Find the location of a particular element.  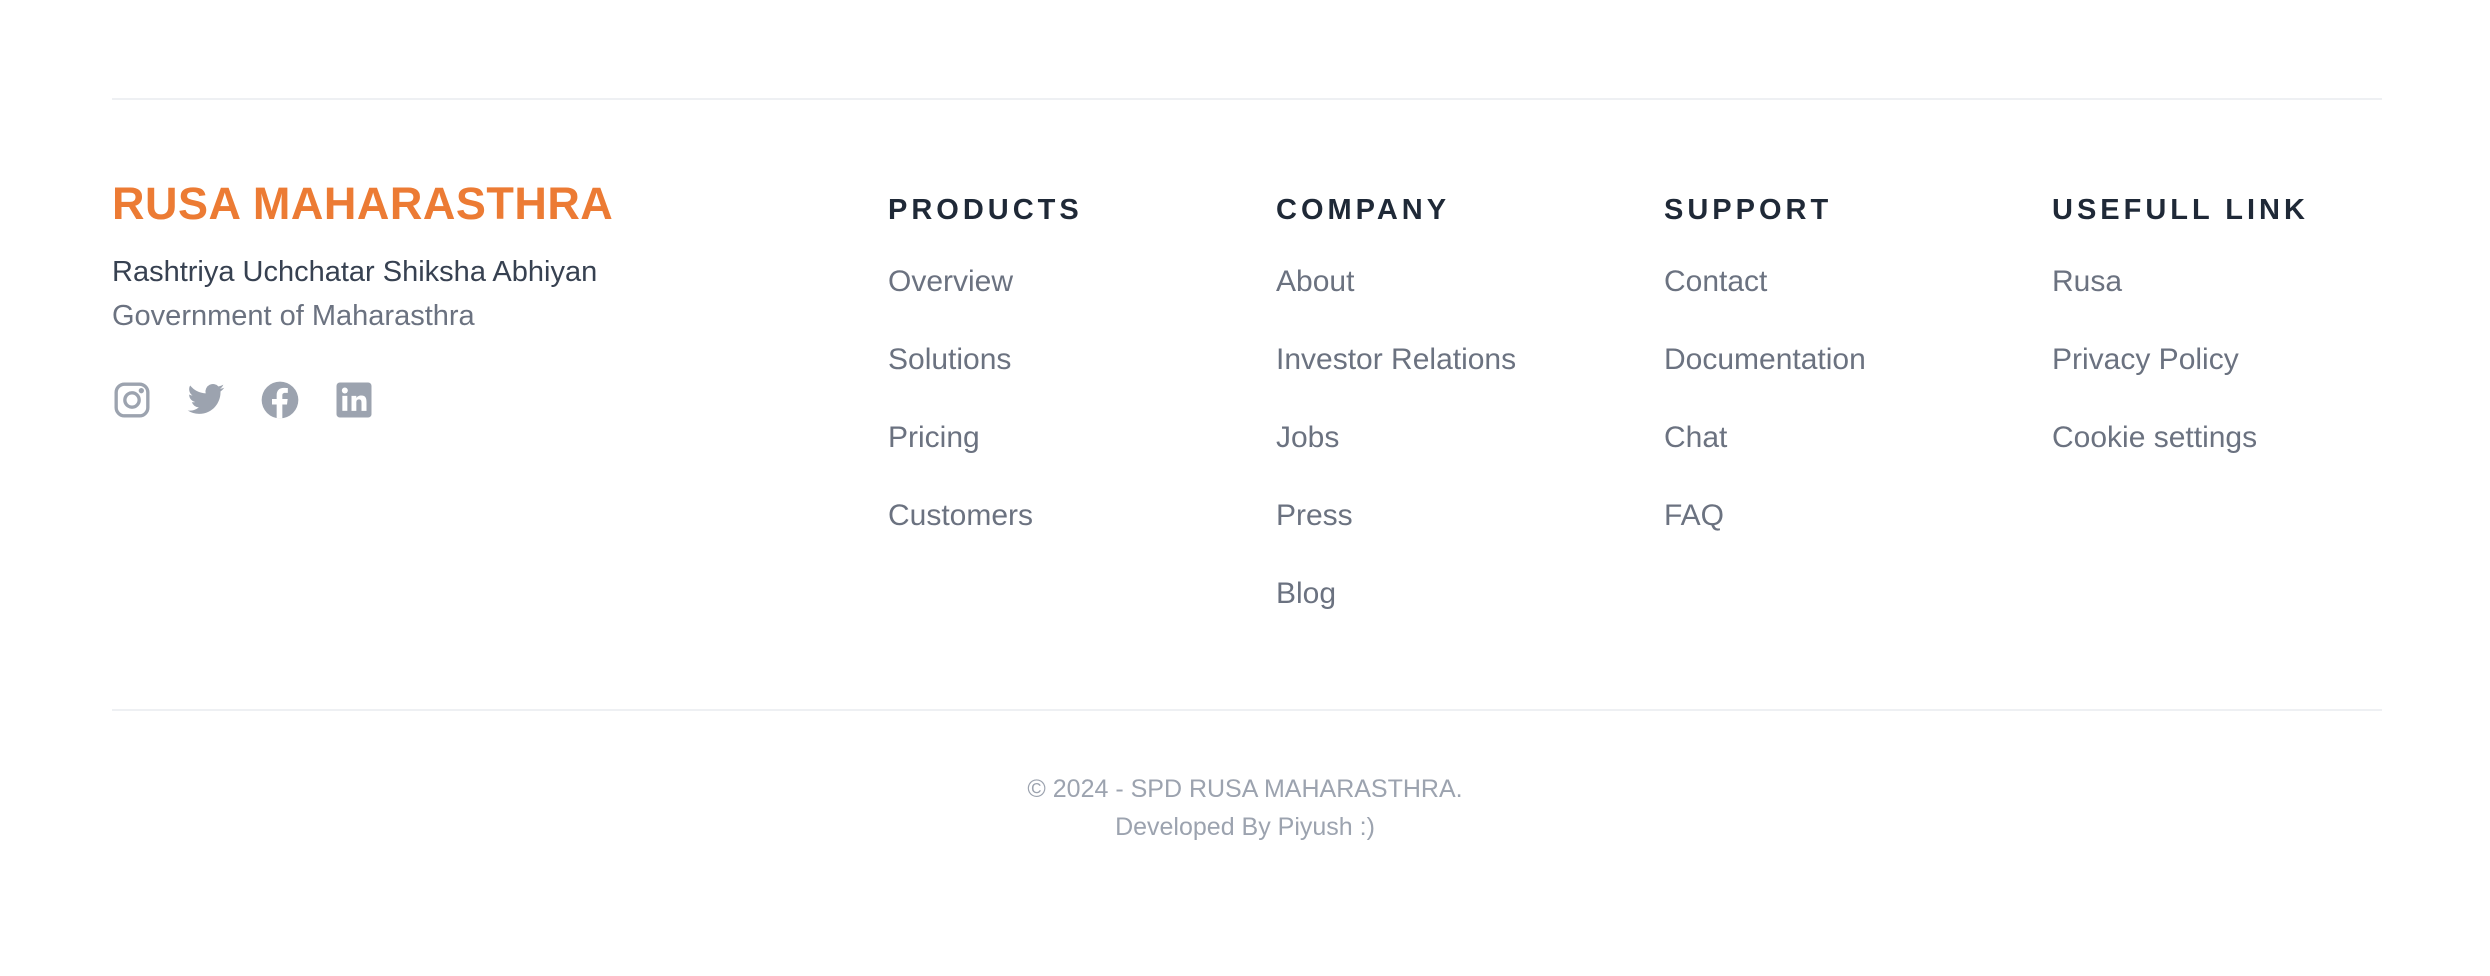

company-heading: COMPANY is located at coordinates (1363, 210).